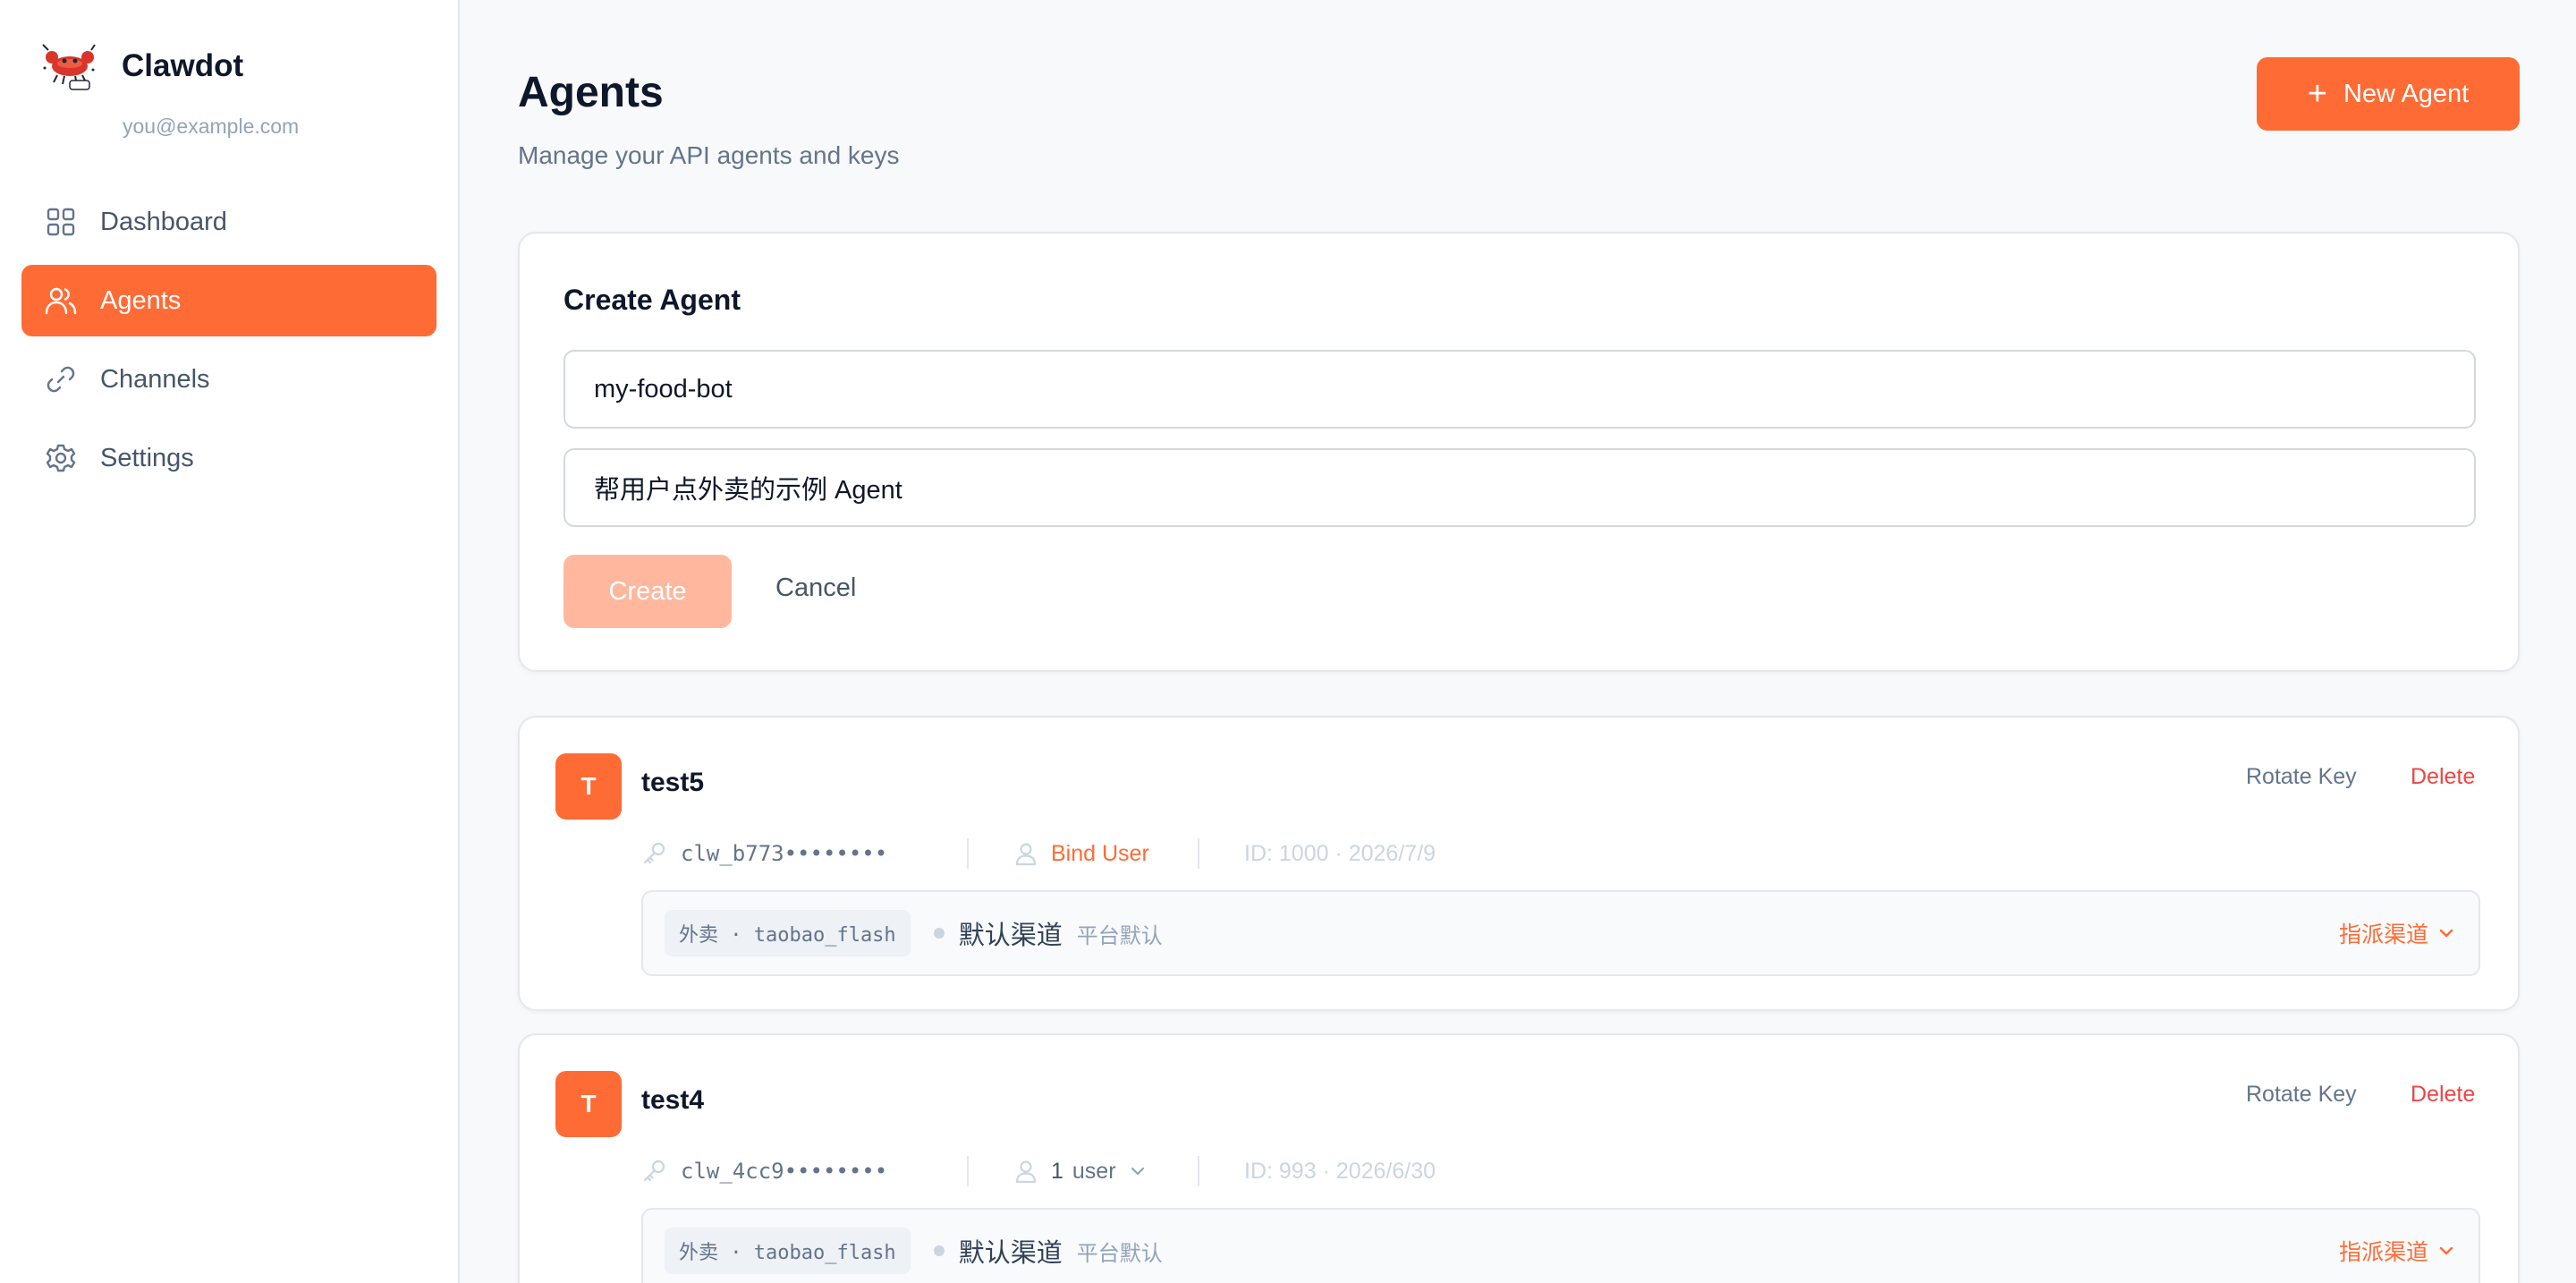  I want to click on plus-icon: +, so click(2317, 94).